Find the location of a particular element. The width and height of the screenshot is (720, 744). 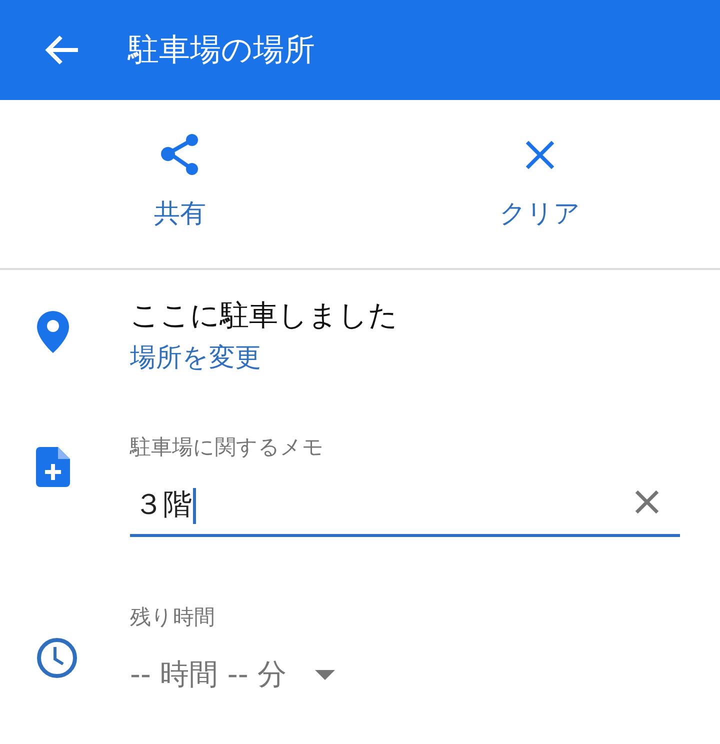

caret-icon is located at coordinates (324, 675).